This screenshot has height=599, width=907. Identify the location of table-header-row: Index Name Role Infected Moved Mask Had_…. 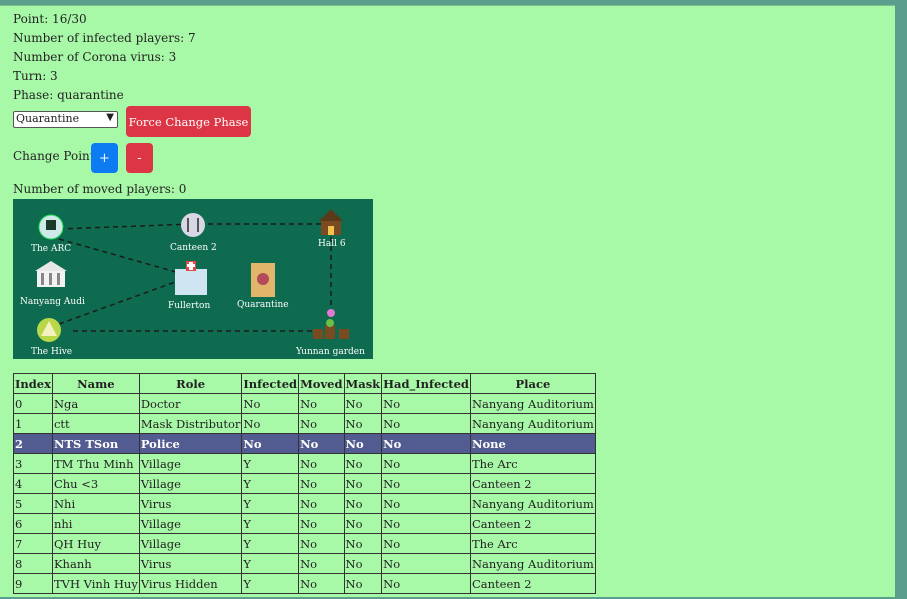
(304, 383).